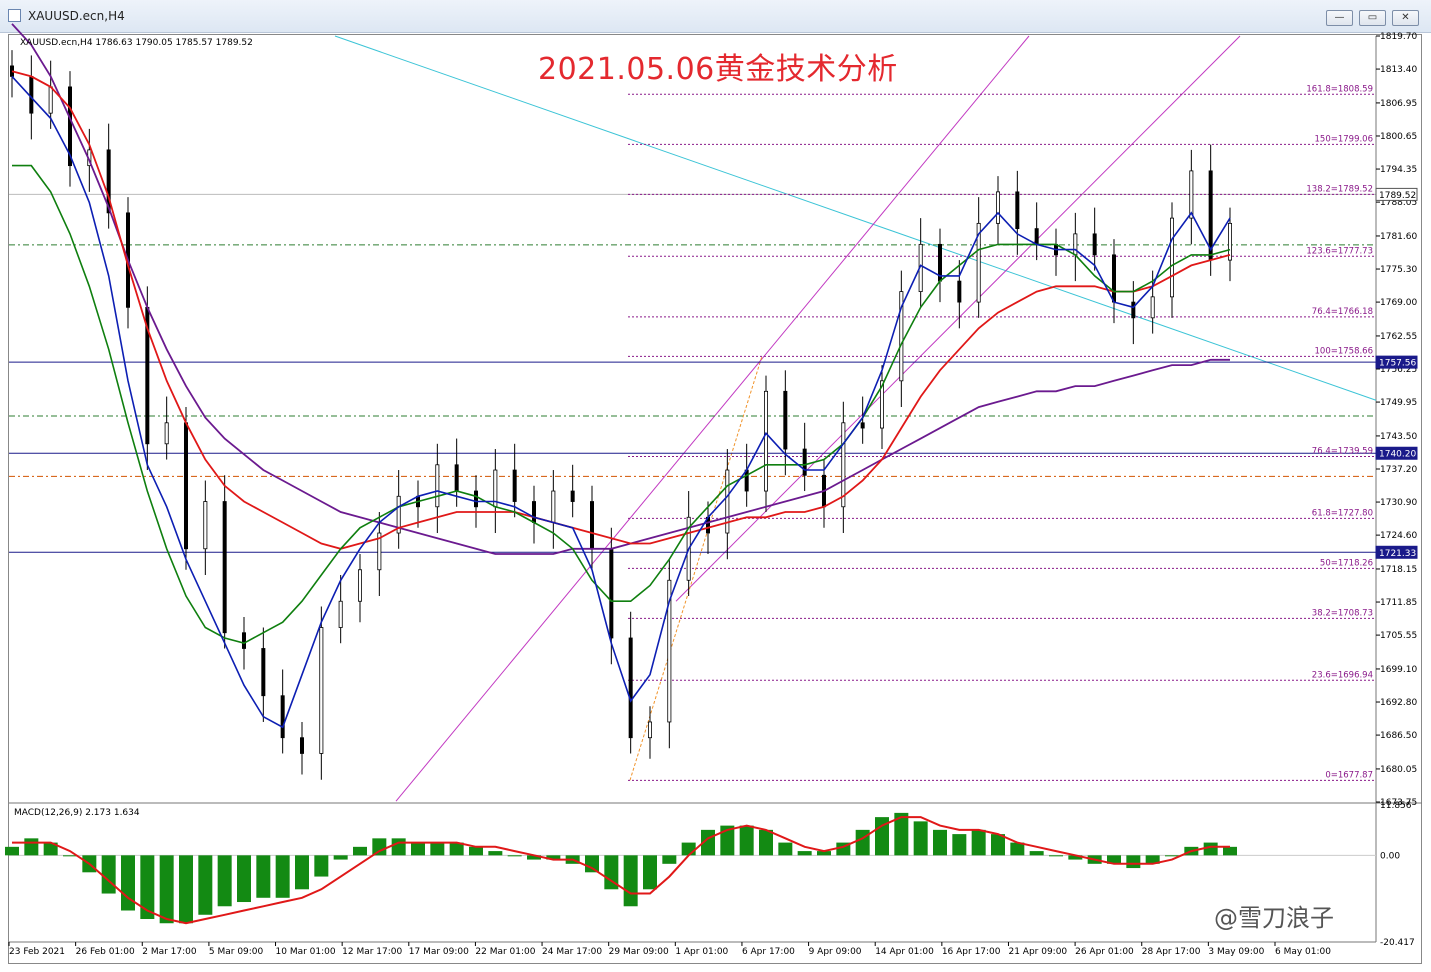 Image resolution: width=1431 pixels, height=972 pixels. Describe the element at coordinates (1398, 37) in the screenshot. I see `price-tick-label: 1819.70` at that location.